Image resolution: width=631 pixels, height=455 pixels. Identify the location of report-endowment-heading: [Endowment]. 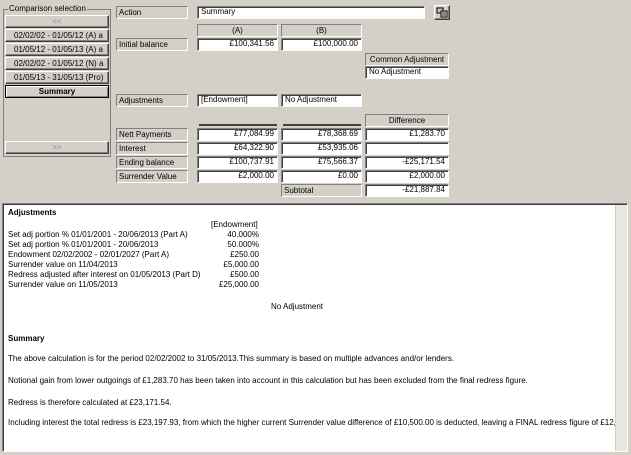
(234, 224).